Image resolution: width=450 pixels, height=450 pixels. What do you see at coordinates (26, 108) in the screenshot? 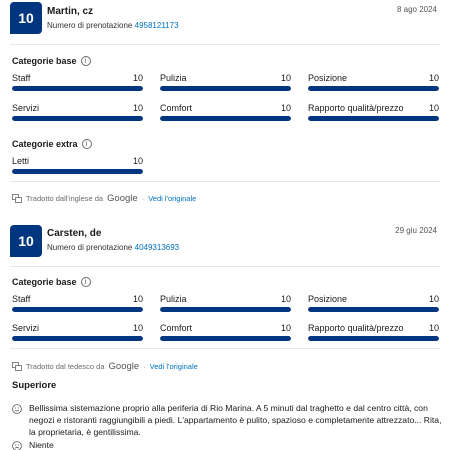
I see `category-label: Servizi` at bounding box center [26, 108].